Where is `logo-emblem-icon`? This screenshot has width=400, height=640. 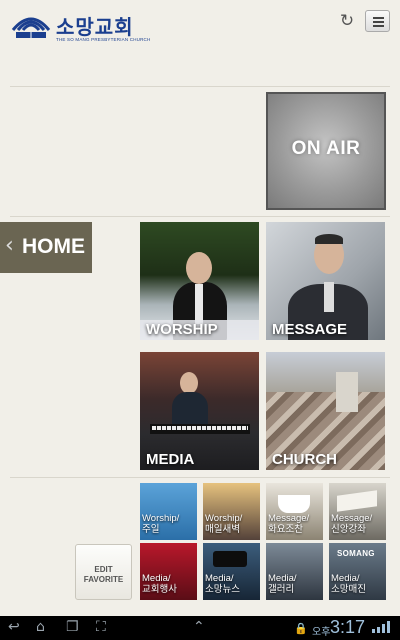
logo-emblem-icon is located at coordinates (31, 27).